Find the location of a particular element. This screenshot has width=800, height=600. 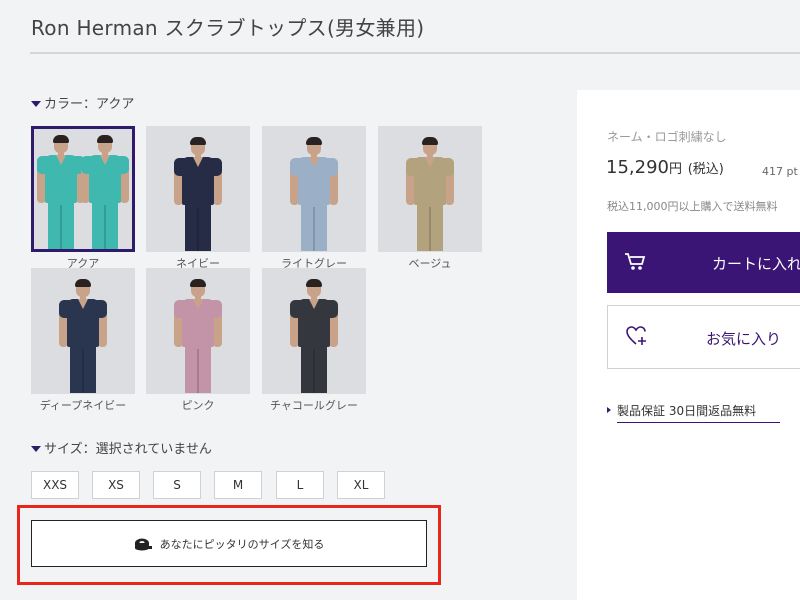

guarantee-link: 製品保証 30日間返品無料 is located at coordinates (681, 410).